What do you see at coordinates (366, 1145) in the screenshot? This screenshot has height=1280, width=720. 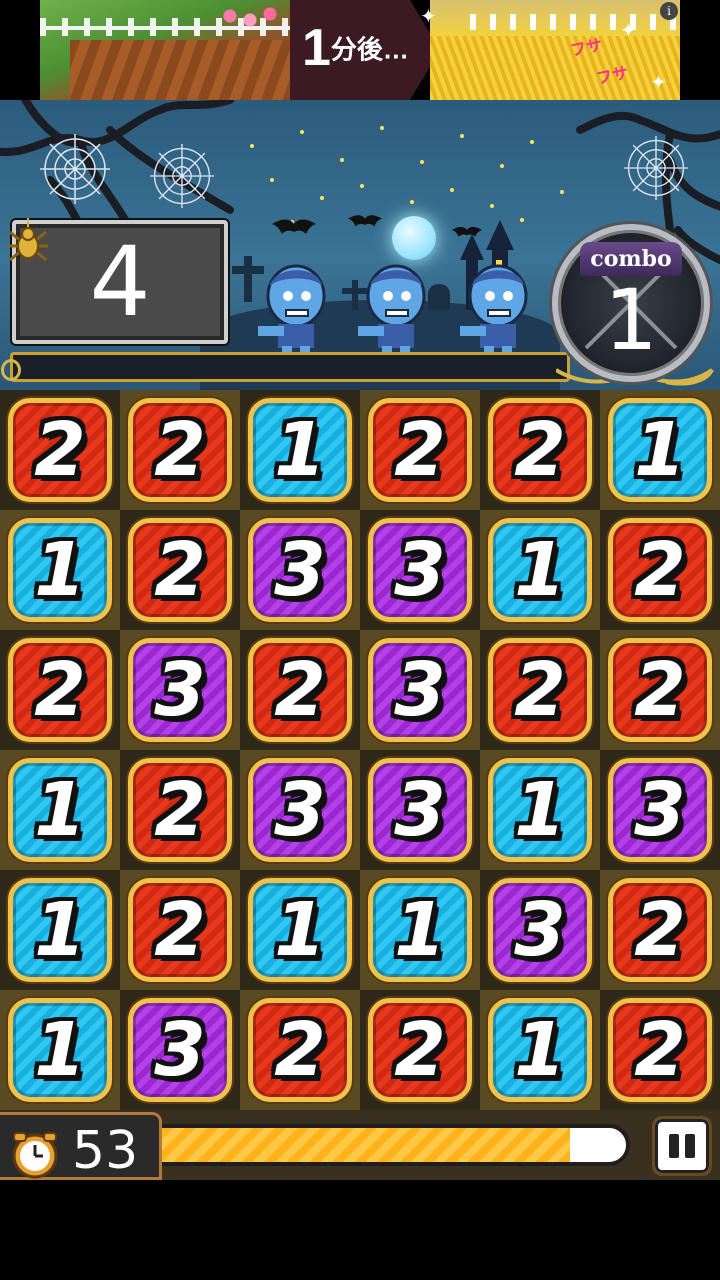 I see `time-remaining-fill` at bounding box center [366, 1145].